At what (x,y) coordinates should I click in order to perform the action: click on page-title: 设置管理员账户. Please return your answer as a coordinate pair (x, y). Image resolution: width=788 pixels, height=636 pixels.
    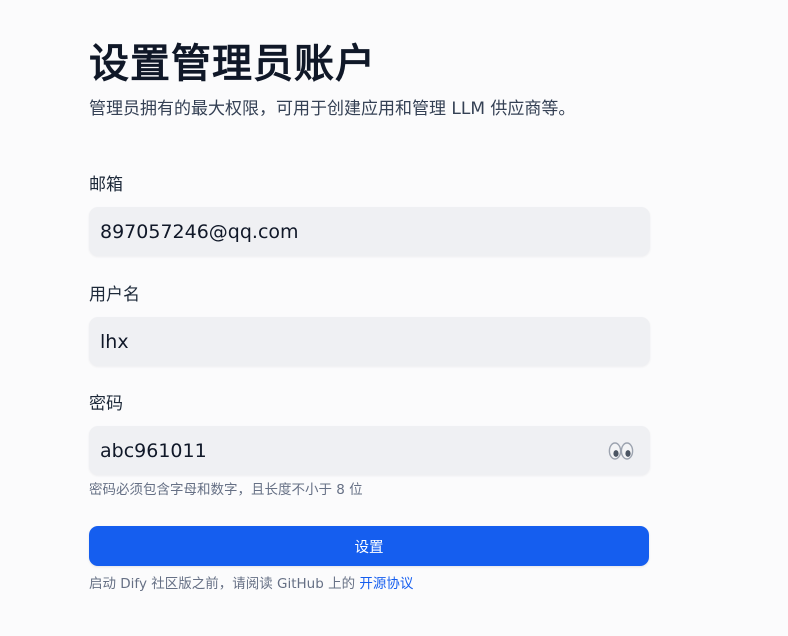
    Looking at the image, I should click on (232, 64).